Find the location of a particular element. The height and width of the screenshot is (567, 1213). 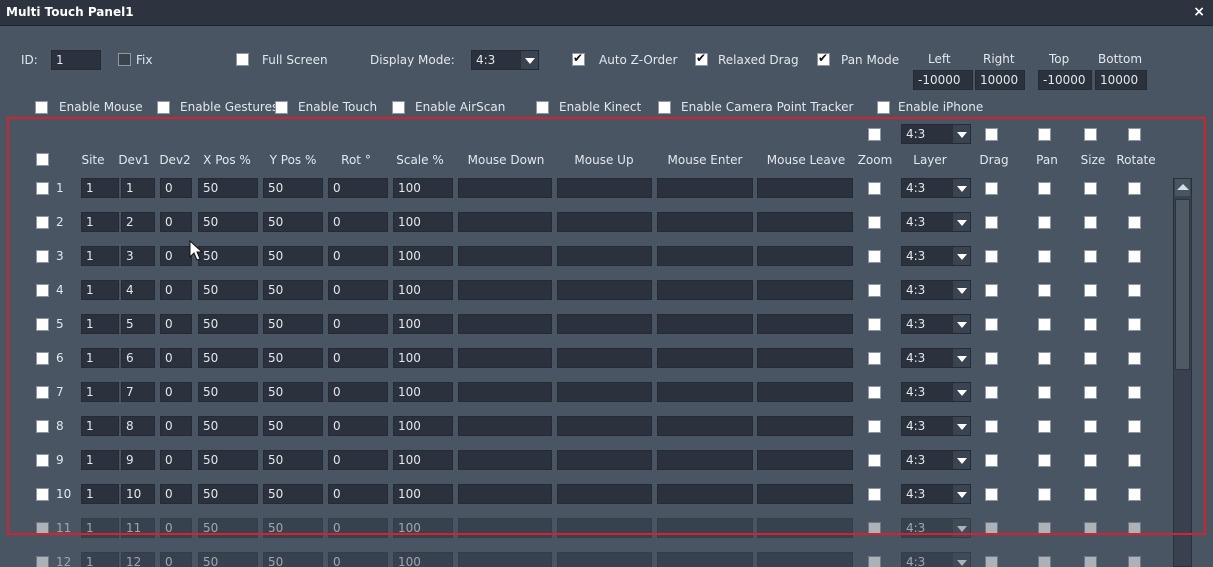

bound-left-input: -10000 is located at coordinates (943, 80).